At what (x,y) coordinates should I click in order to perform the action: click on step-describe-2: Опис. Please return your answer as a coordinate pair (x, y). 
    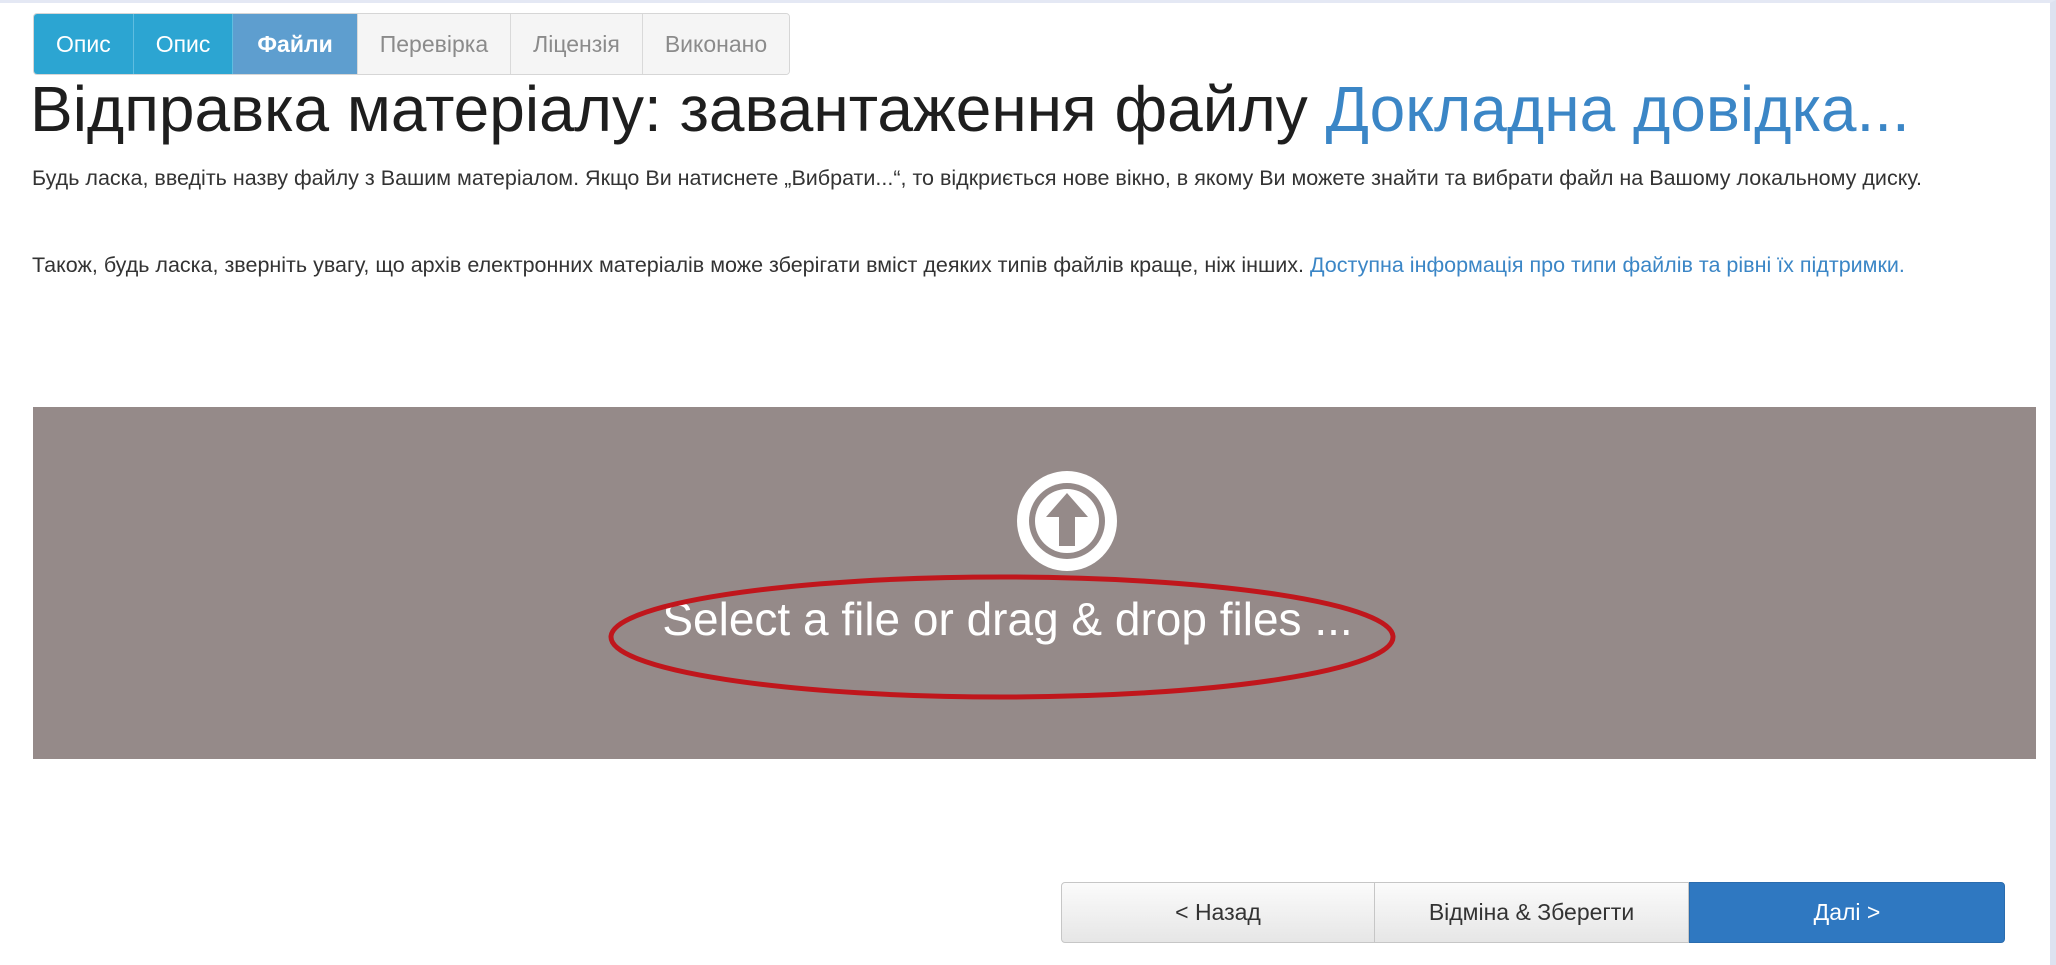
    Looking at the image, I should click on (183, 44).